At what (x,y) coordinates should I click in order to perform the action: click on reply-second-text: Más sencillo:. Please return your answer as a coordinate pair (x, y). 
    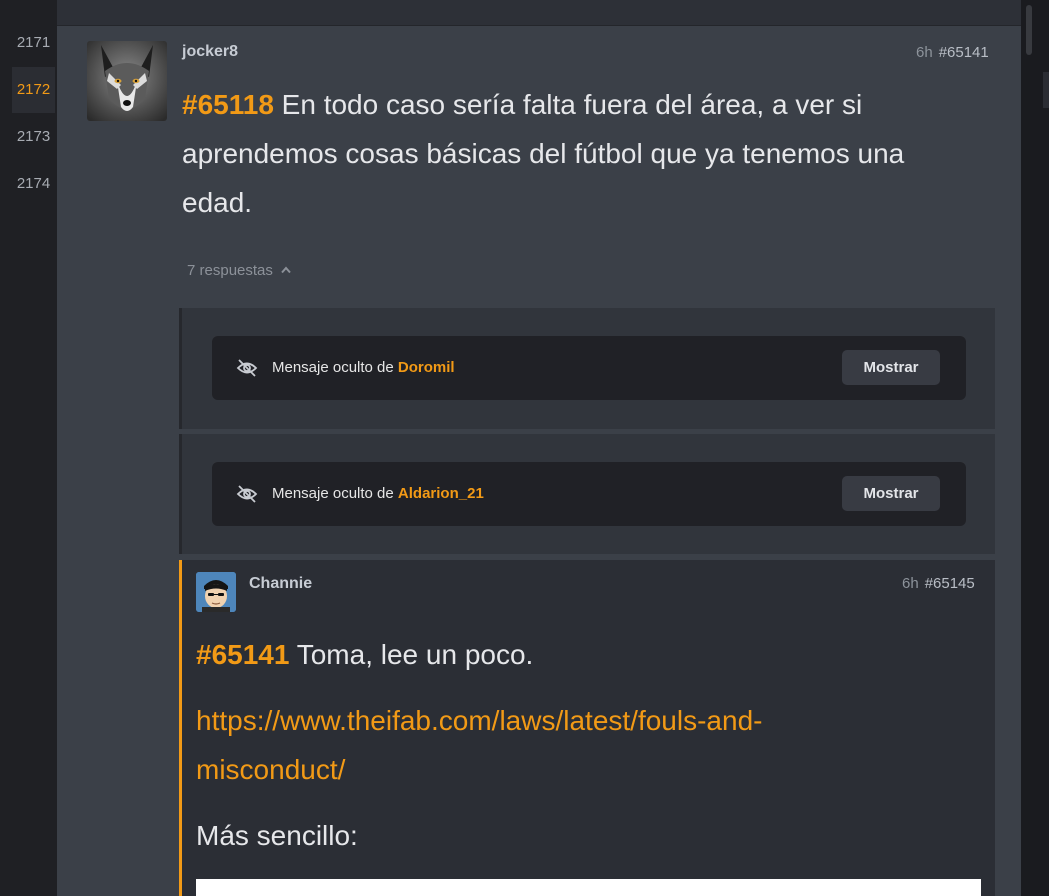
    Looking at the image, I should click on (277, 835).